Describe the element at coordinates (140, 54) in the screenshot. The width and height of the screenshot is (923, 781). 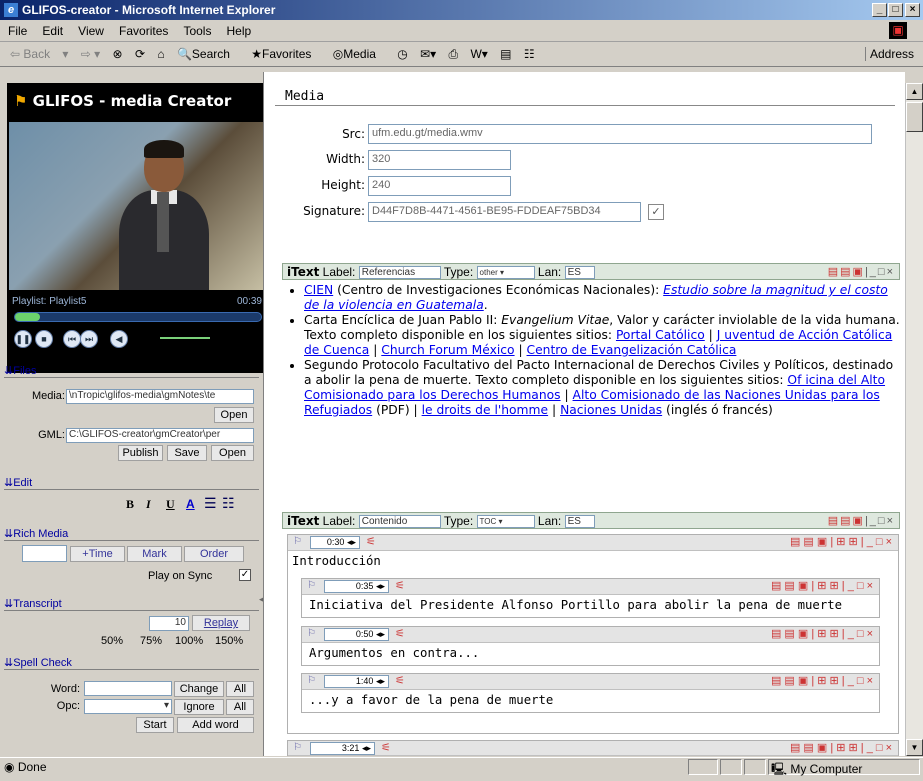
I see `refresh-icon: ⟳` at that location.